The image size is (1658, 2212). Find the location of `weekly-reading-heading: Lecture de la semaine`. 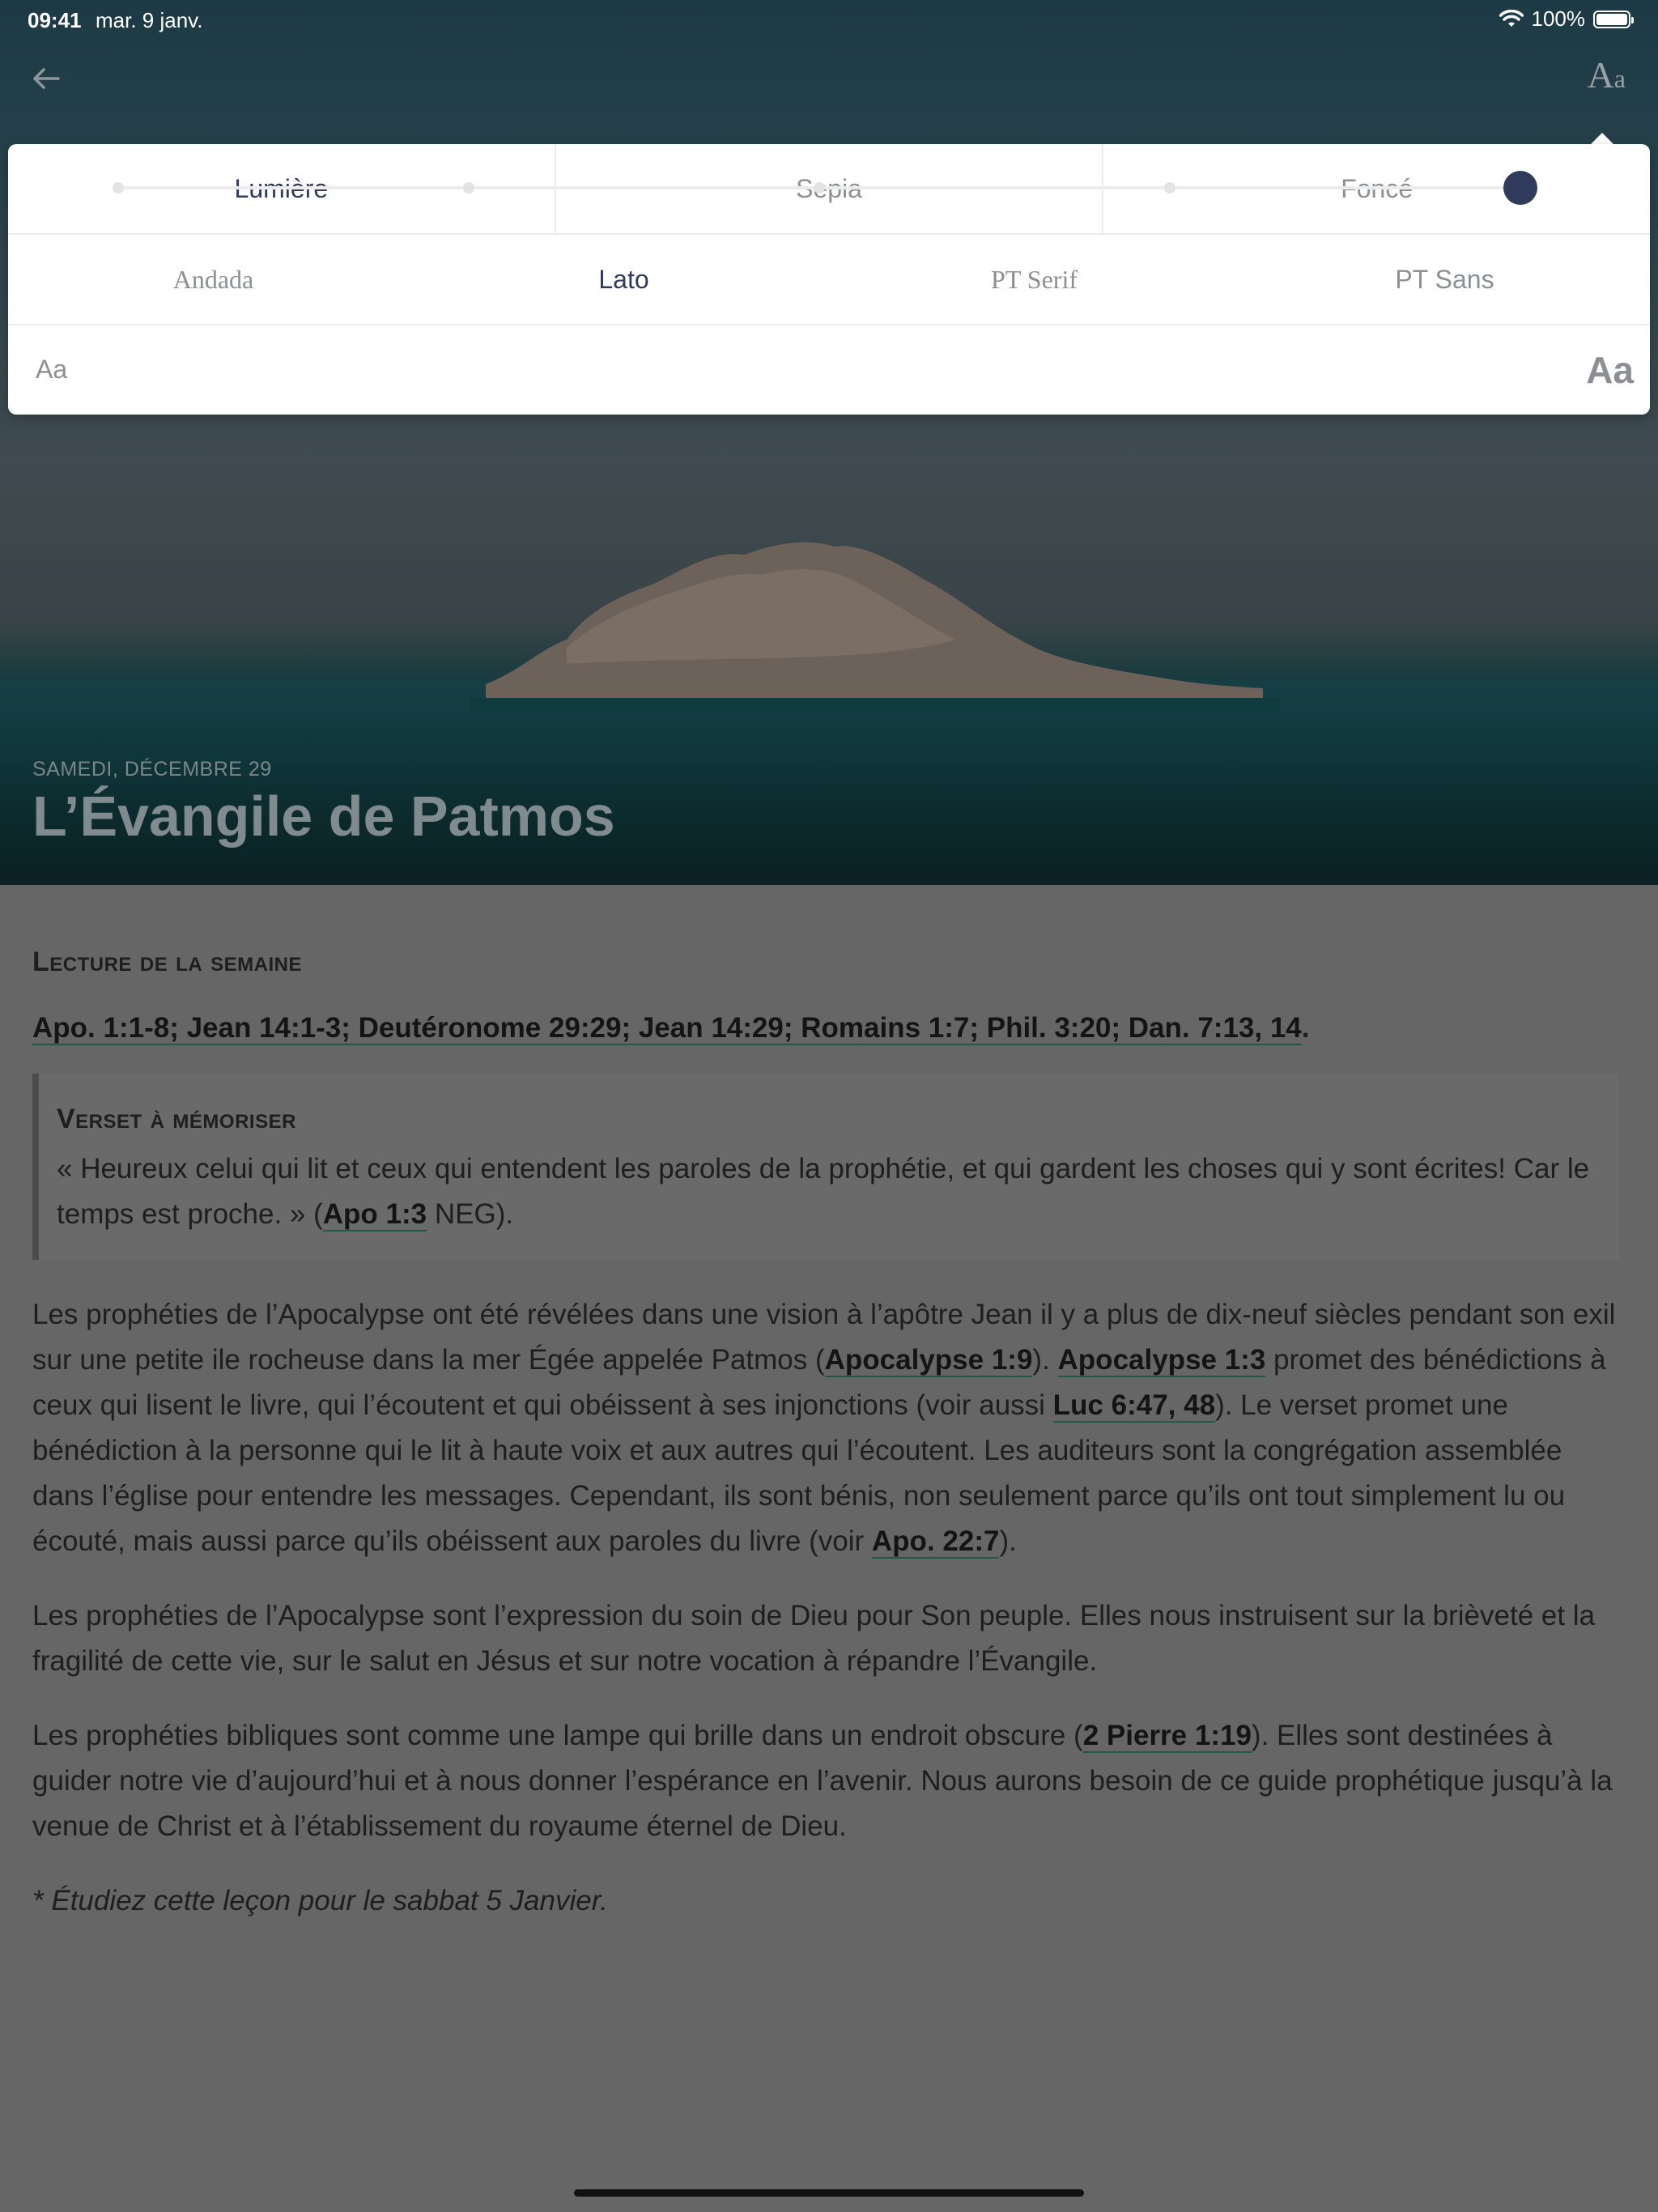

weekly-reading-heading: Lecture de la semaine is located at coordinates (167, 961).